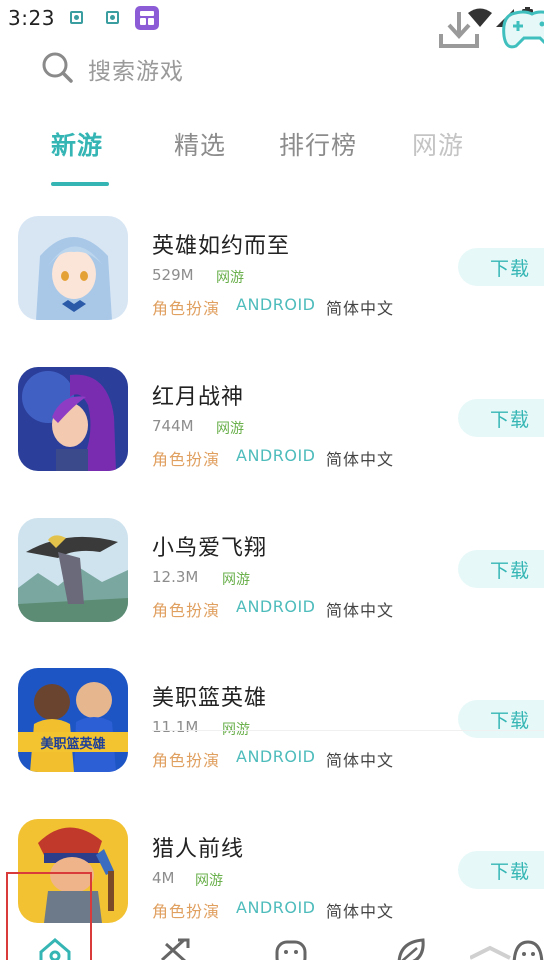 Image resolution: width=544 pixels, height=960 pixels. What do you see at coordinates (77, 144) in the screenshot?
I see `tab-new-games: 新游` at bounding box center [77, 144].